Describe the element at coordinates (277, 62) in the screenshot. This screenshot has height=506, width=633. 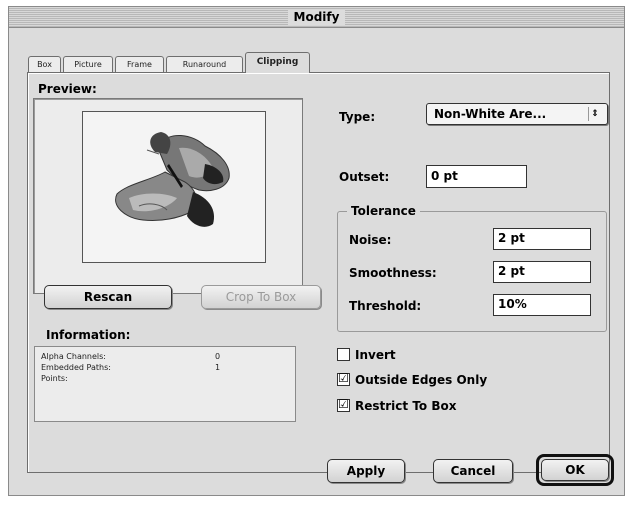
I see `tab-clipping: Clipping` at that location.